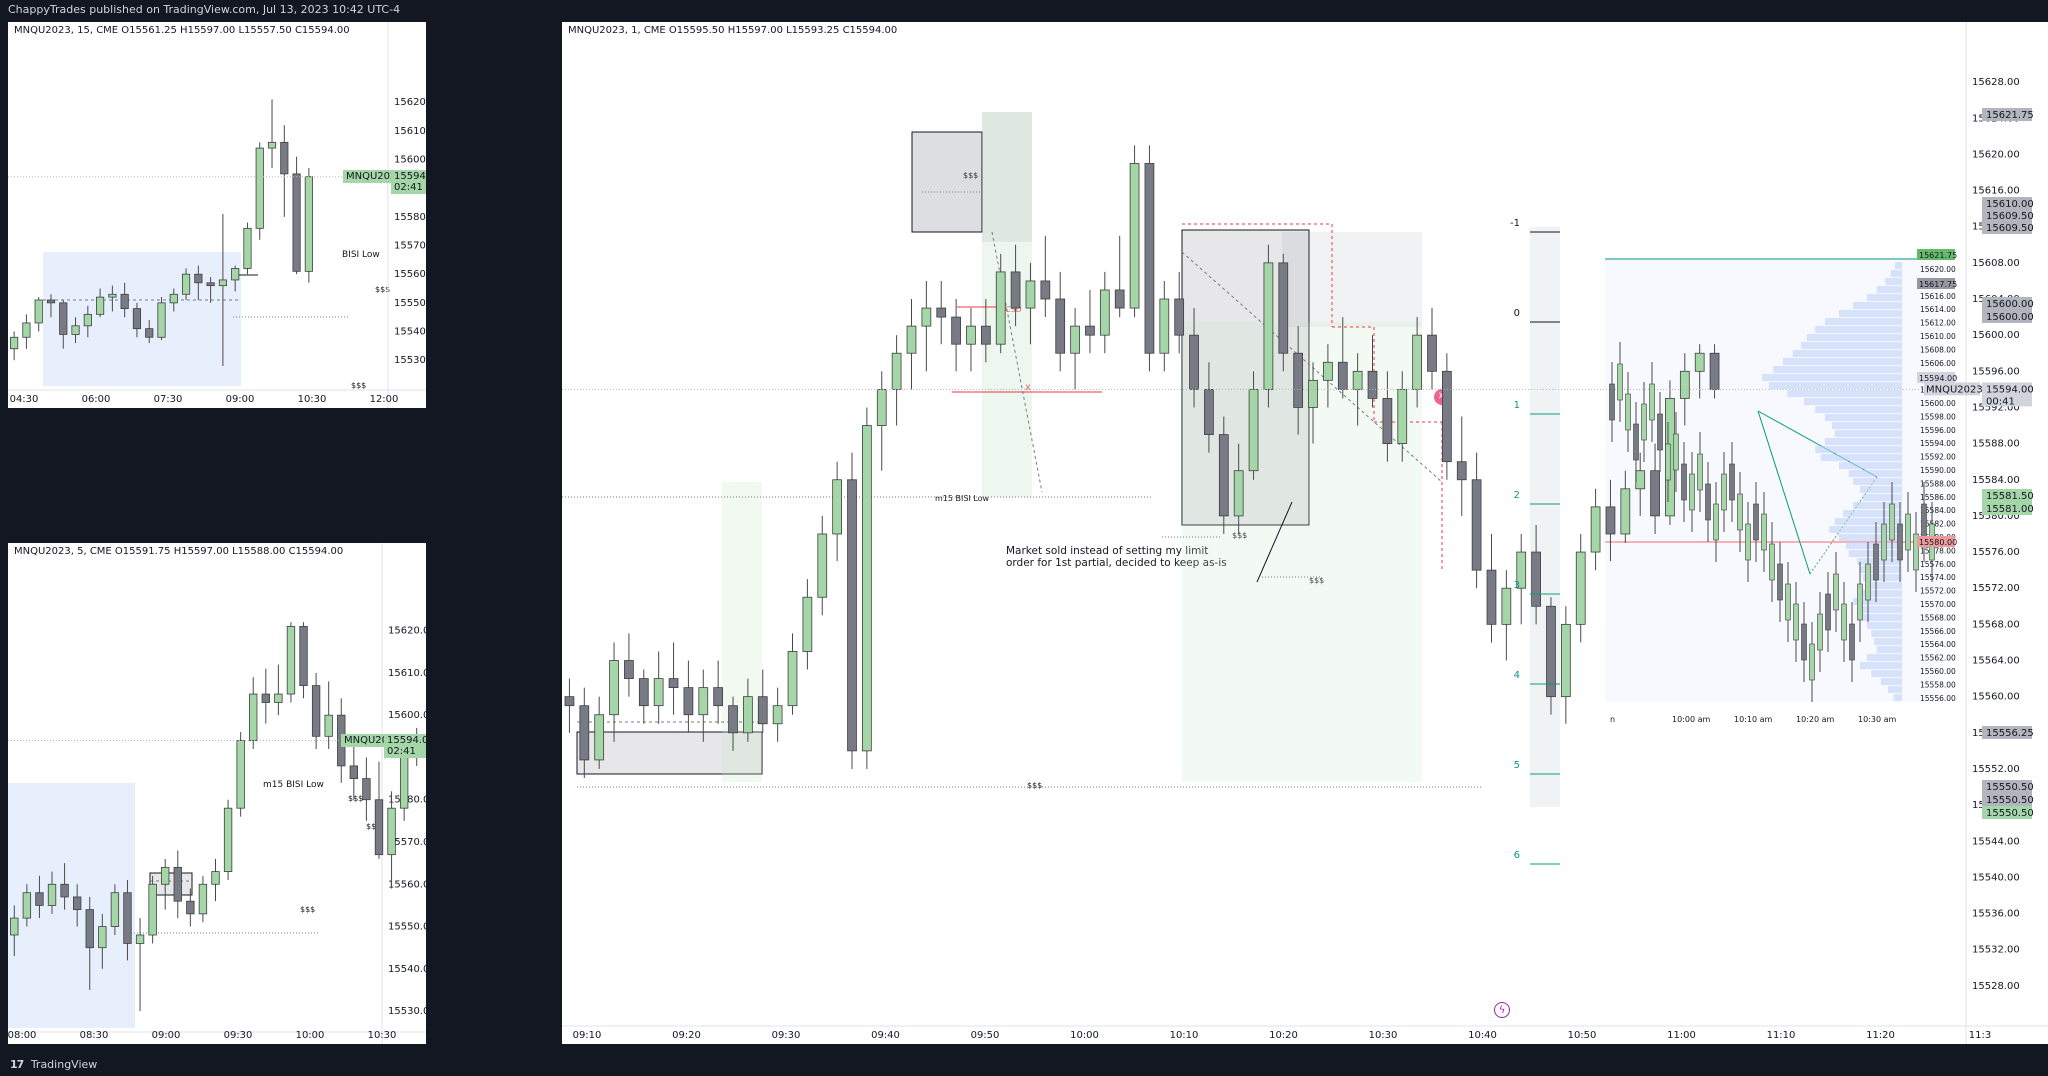 This screenshot has height=1076, width=2048. What do you see at coordinates (1938, 617) in the screenshot?
I see `inset-y-tick: 15568.00` at bounding box center [1938, 617].